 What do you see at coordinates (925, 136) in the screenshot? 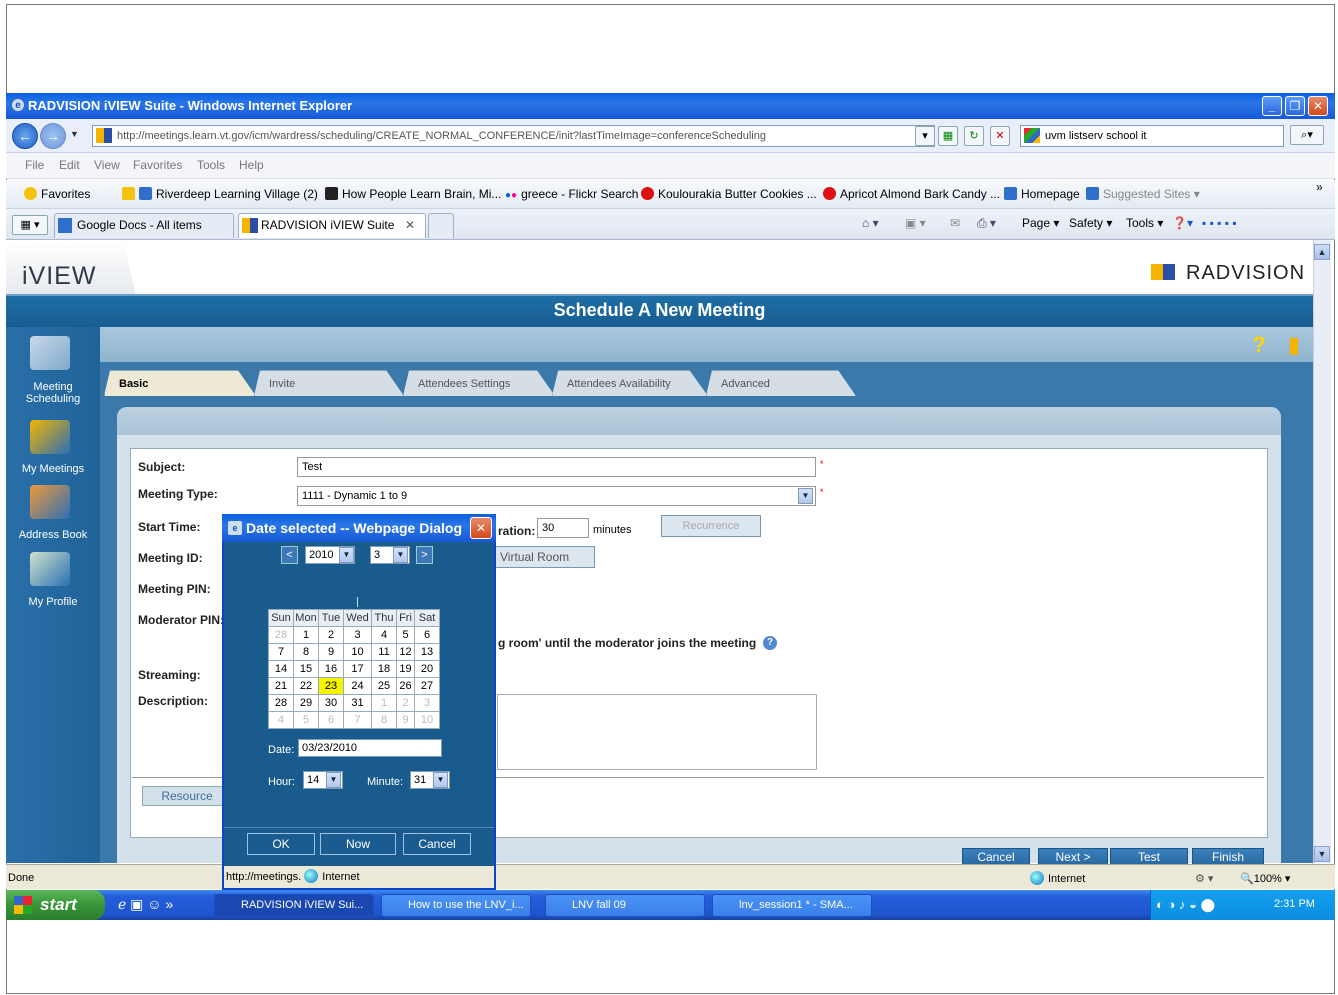
I see `address-dropdown-button: ▾` at bounding box center [925, 136].